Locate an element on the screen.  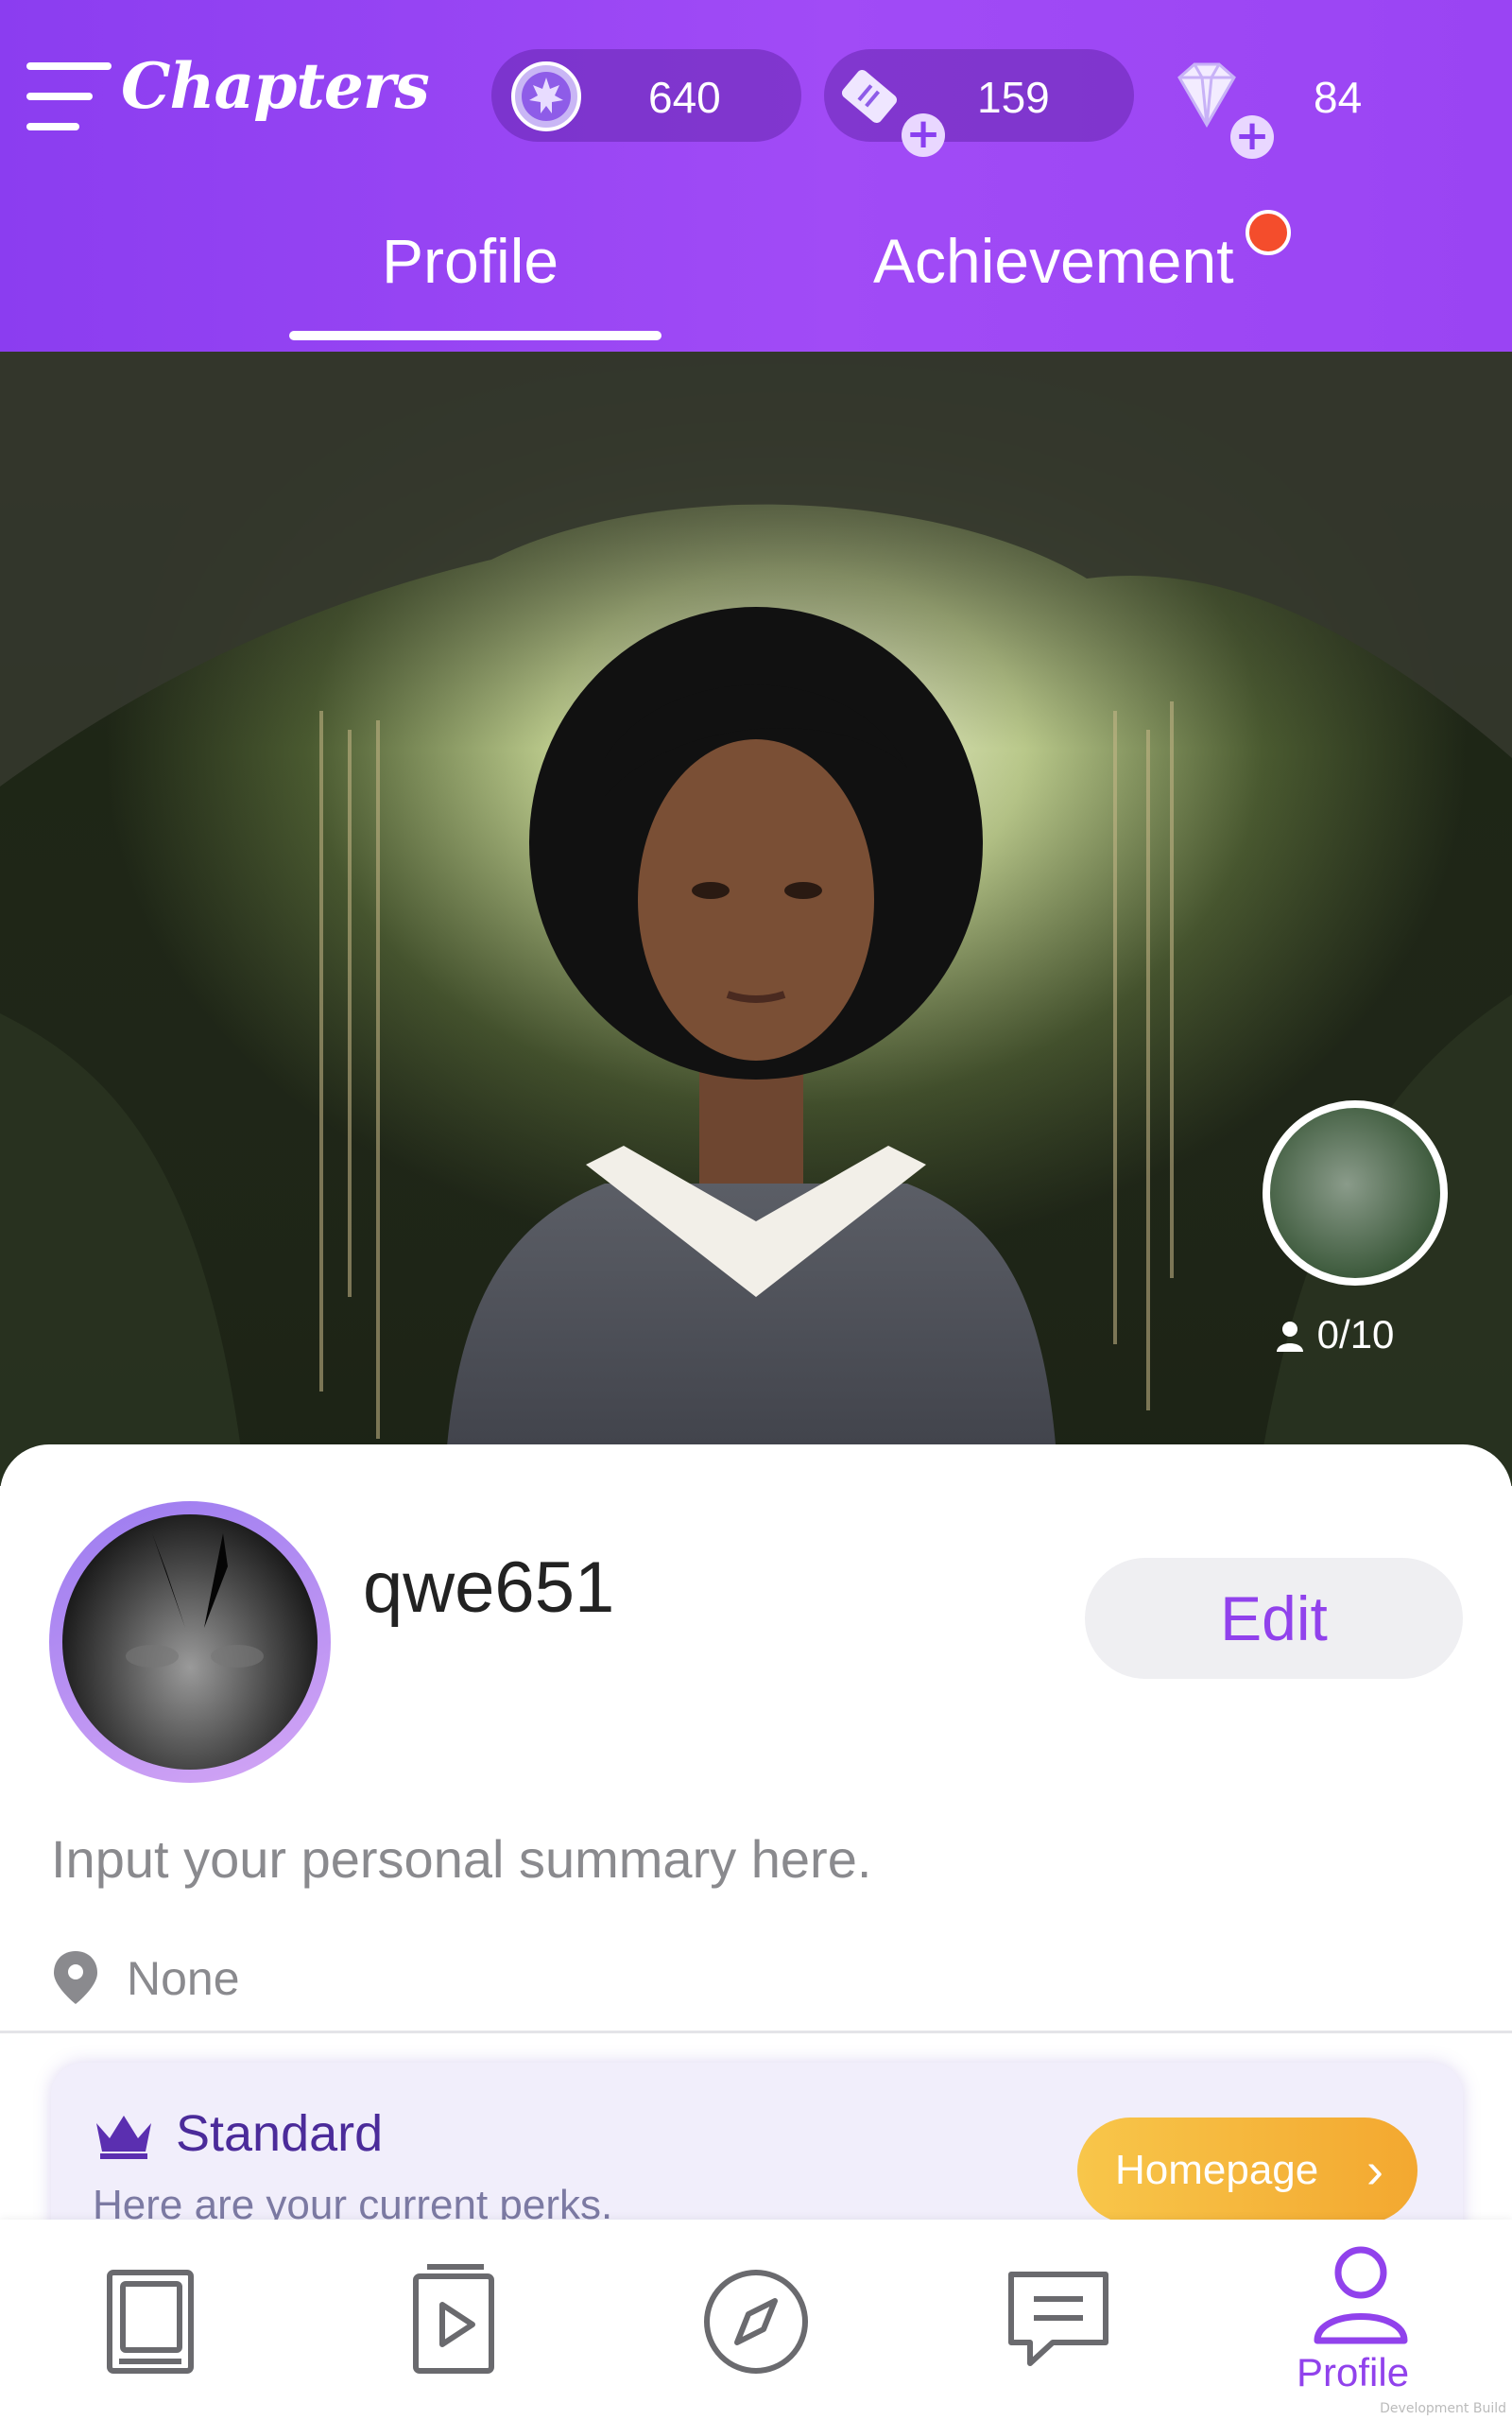
nav-messages is located at coordinates (1059, 2323).